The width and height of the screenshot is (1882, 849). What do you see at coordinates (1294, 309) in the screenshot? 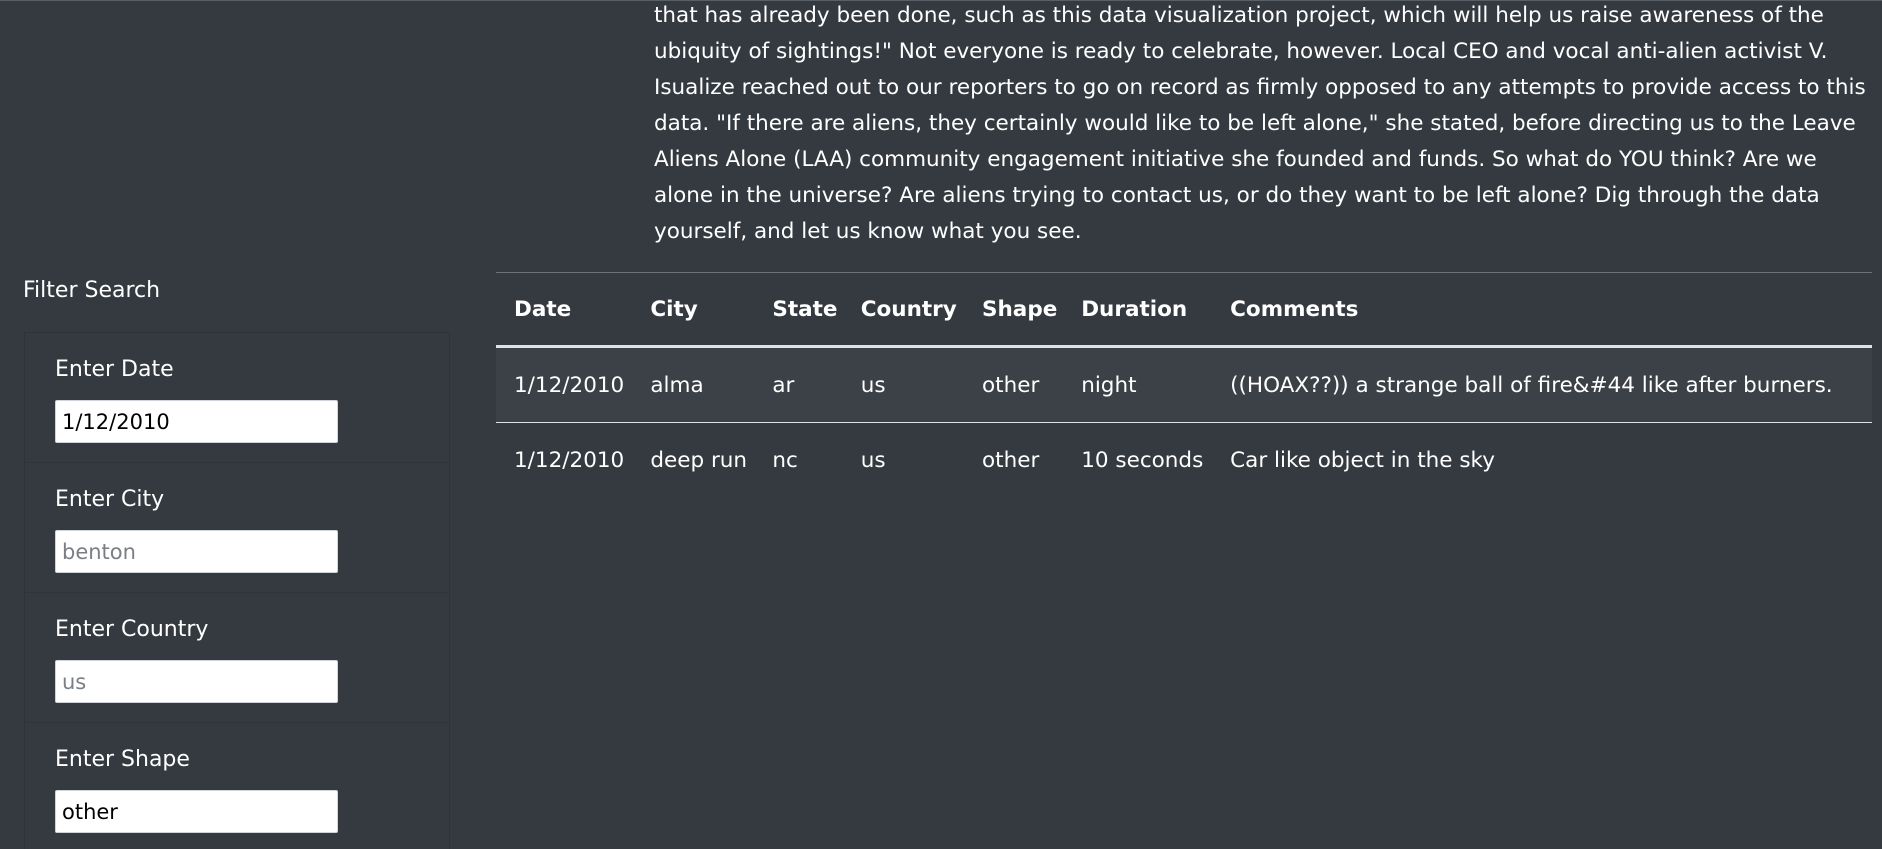
I see `header-comments: Comments` at bounding box center [1294, 309].